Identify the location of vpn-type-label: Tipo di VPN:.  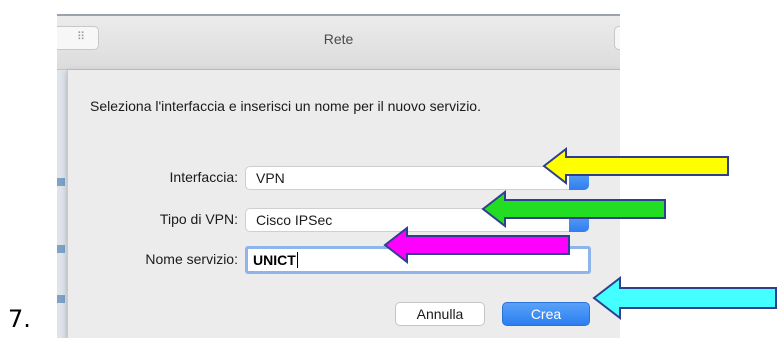
(198, 219).